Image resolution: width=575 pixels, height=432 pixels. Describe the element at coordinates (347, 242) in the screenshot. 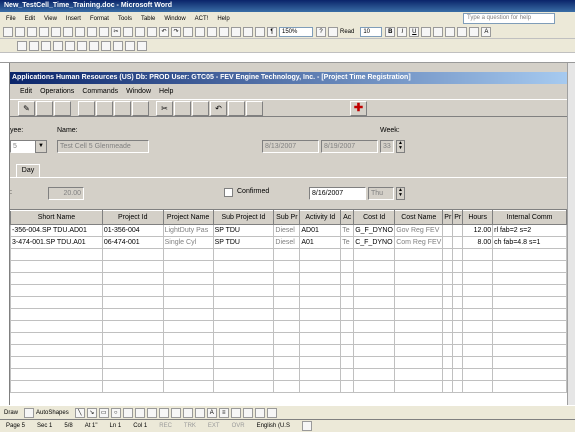

I see `table-cell: Te` at that location.